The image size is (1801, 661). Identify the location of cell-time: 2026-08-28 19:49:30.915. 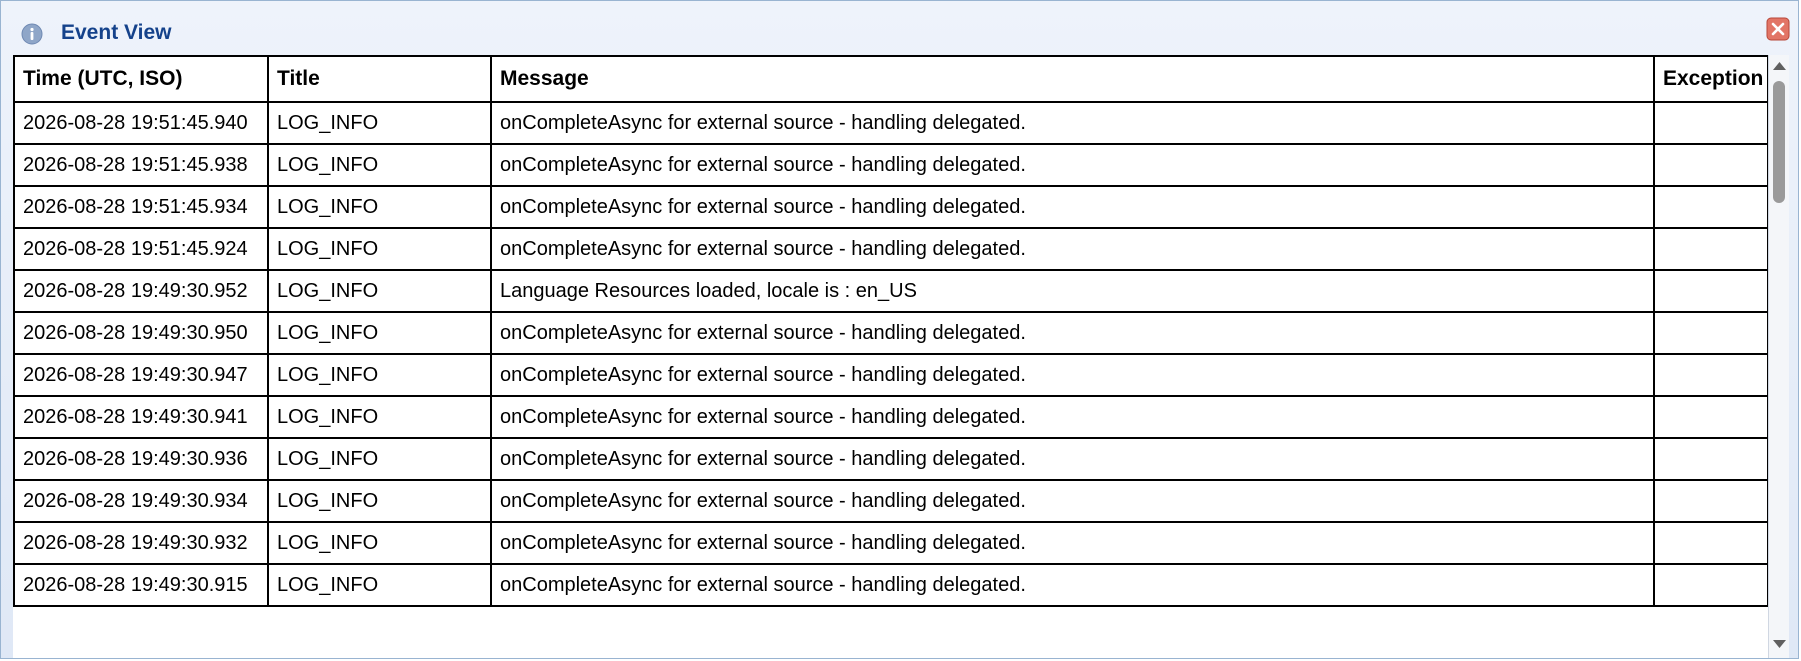
(141, 585).